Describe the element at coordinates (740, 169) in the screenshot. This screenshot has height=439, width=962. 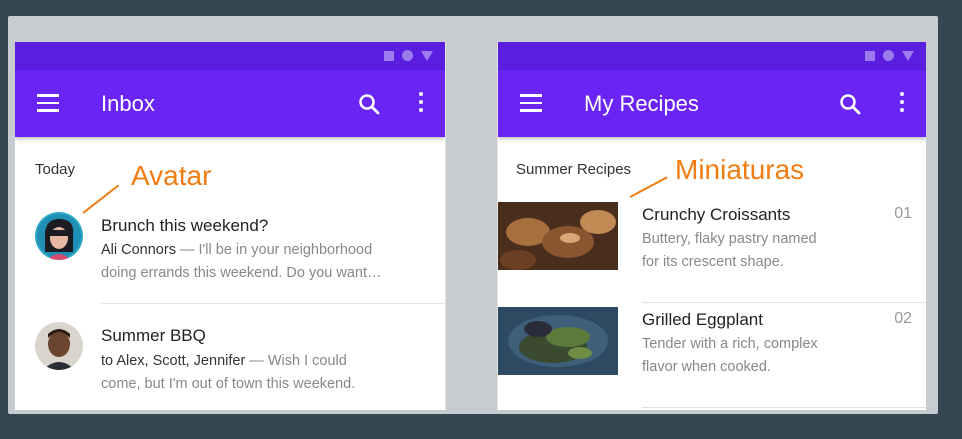
I see `annotation-thumbnails: Miniaturas` at that location.